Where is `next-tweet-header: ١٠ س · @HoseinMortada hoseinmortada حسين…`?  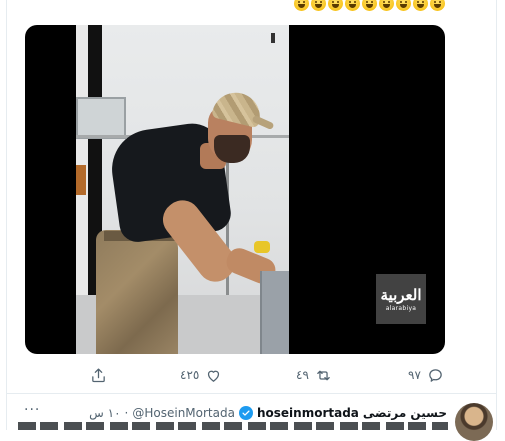
next-tweet-header: ١٠ س · @HoseinMortada hoseinmortada حسين… is located at coordinates (268, 413).